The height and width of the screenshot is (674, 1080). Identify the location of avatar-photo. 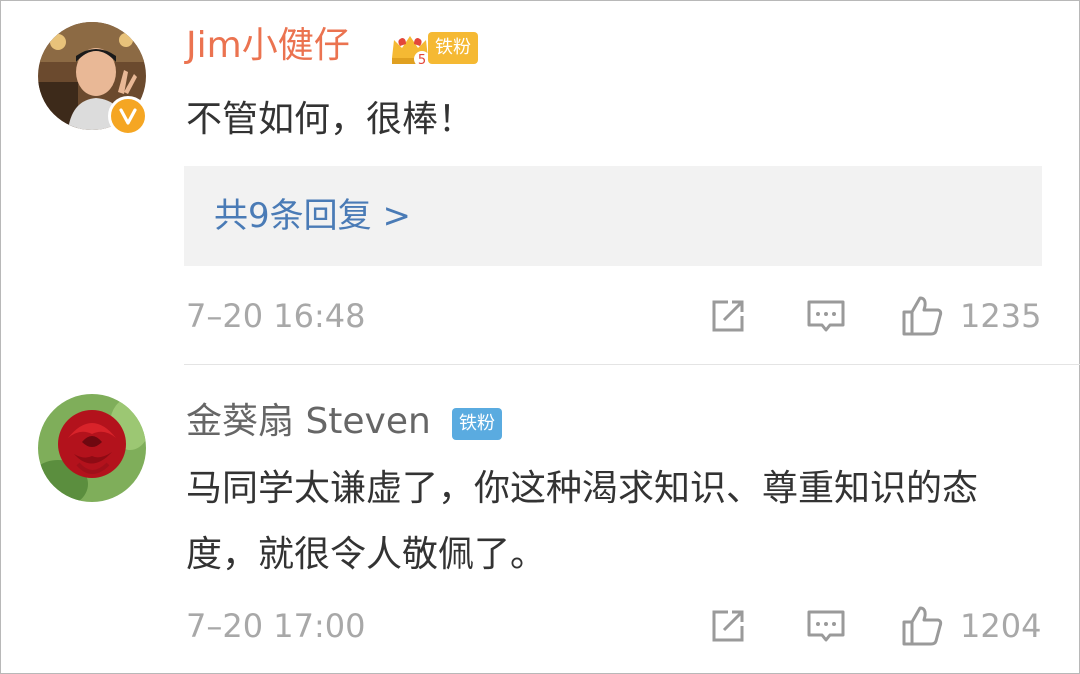
(92, 448).